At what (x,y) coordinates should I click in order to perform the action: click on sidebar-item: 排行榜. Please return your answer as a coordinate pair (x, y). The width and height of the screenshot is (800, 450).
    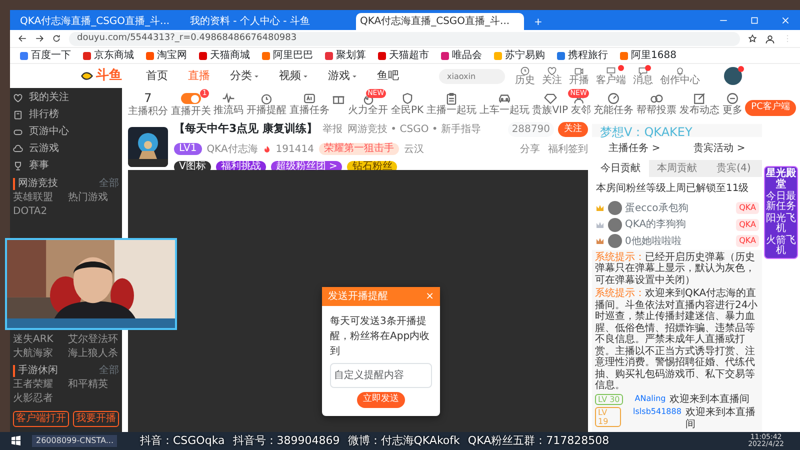
    Looking at the image, I should click on (66, 114).